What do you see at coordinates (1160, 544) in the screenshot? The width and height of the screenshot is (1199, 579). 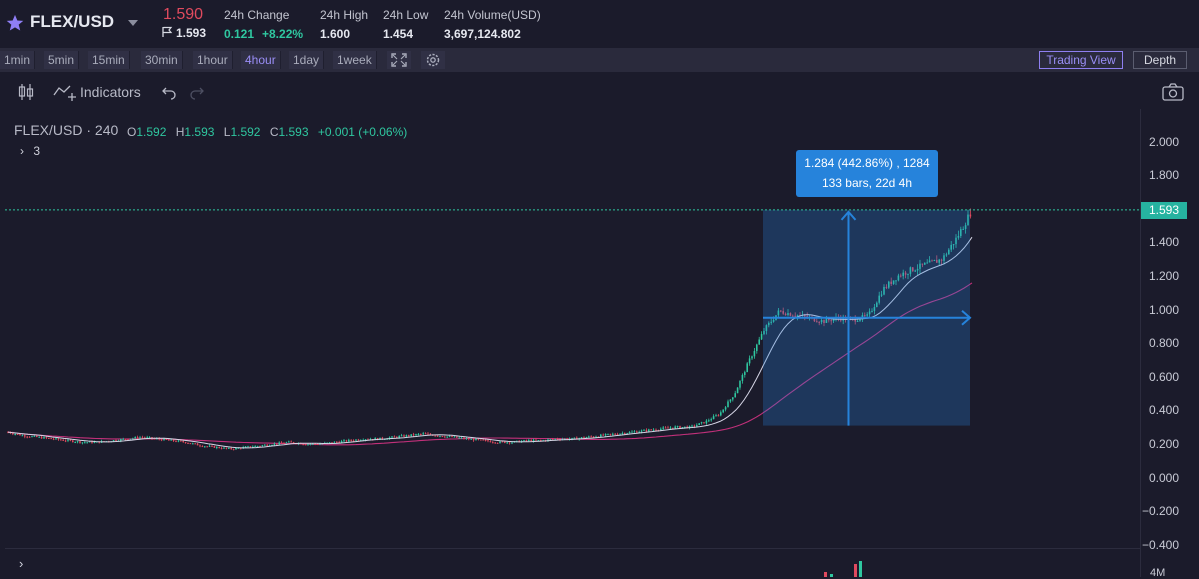 I see `y-tick-label: −0.400` at bounding box center [1160, 544].